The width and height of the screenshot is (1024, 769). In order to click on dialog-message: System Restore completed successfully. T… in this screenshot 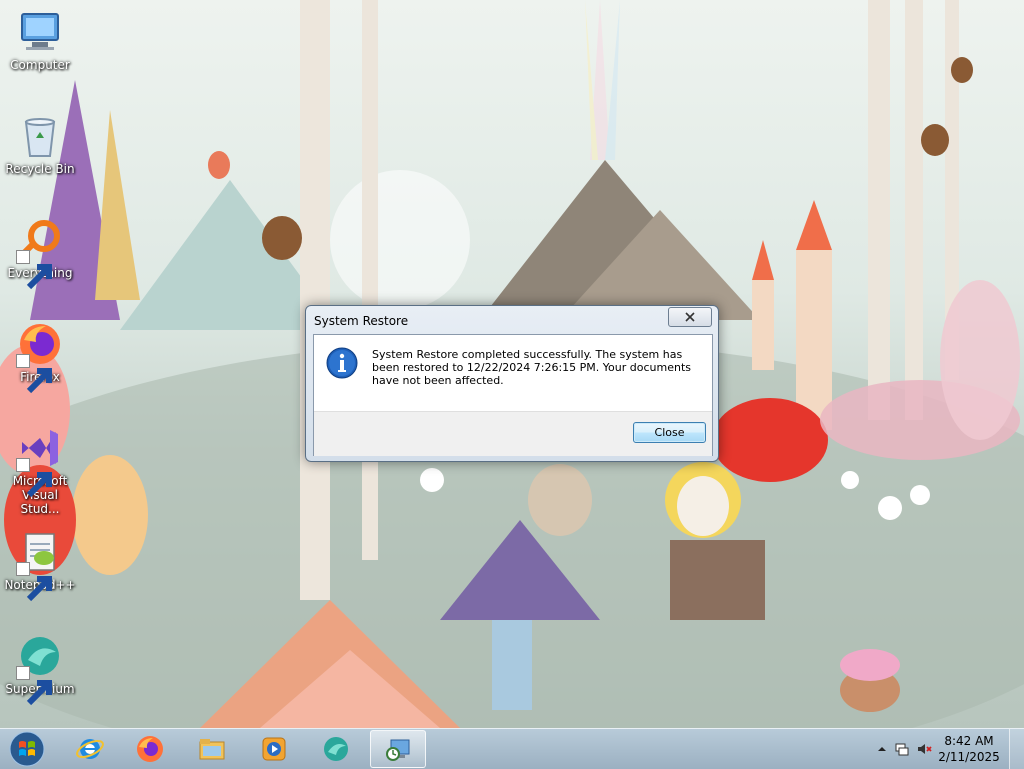, I will do `click(531, 367)`.